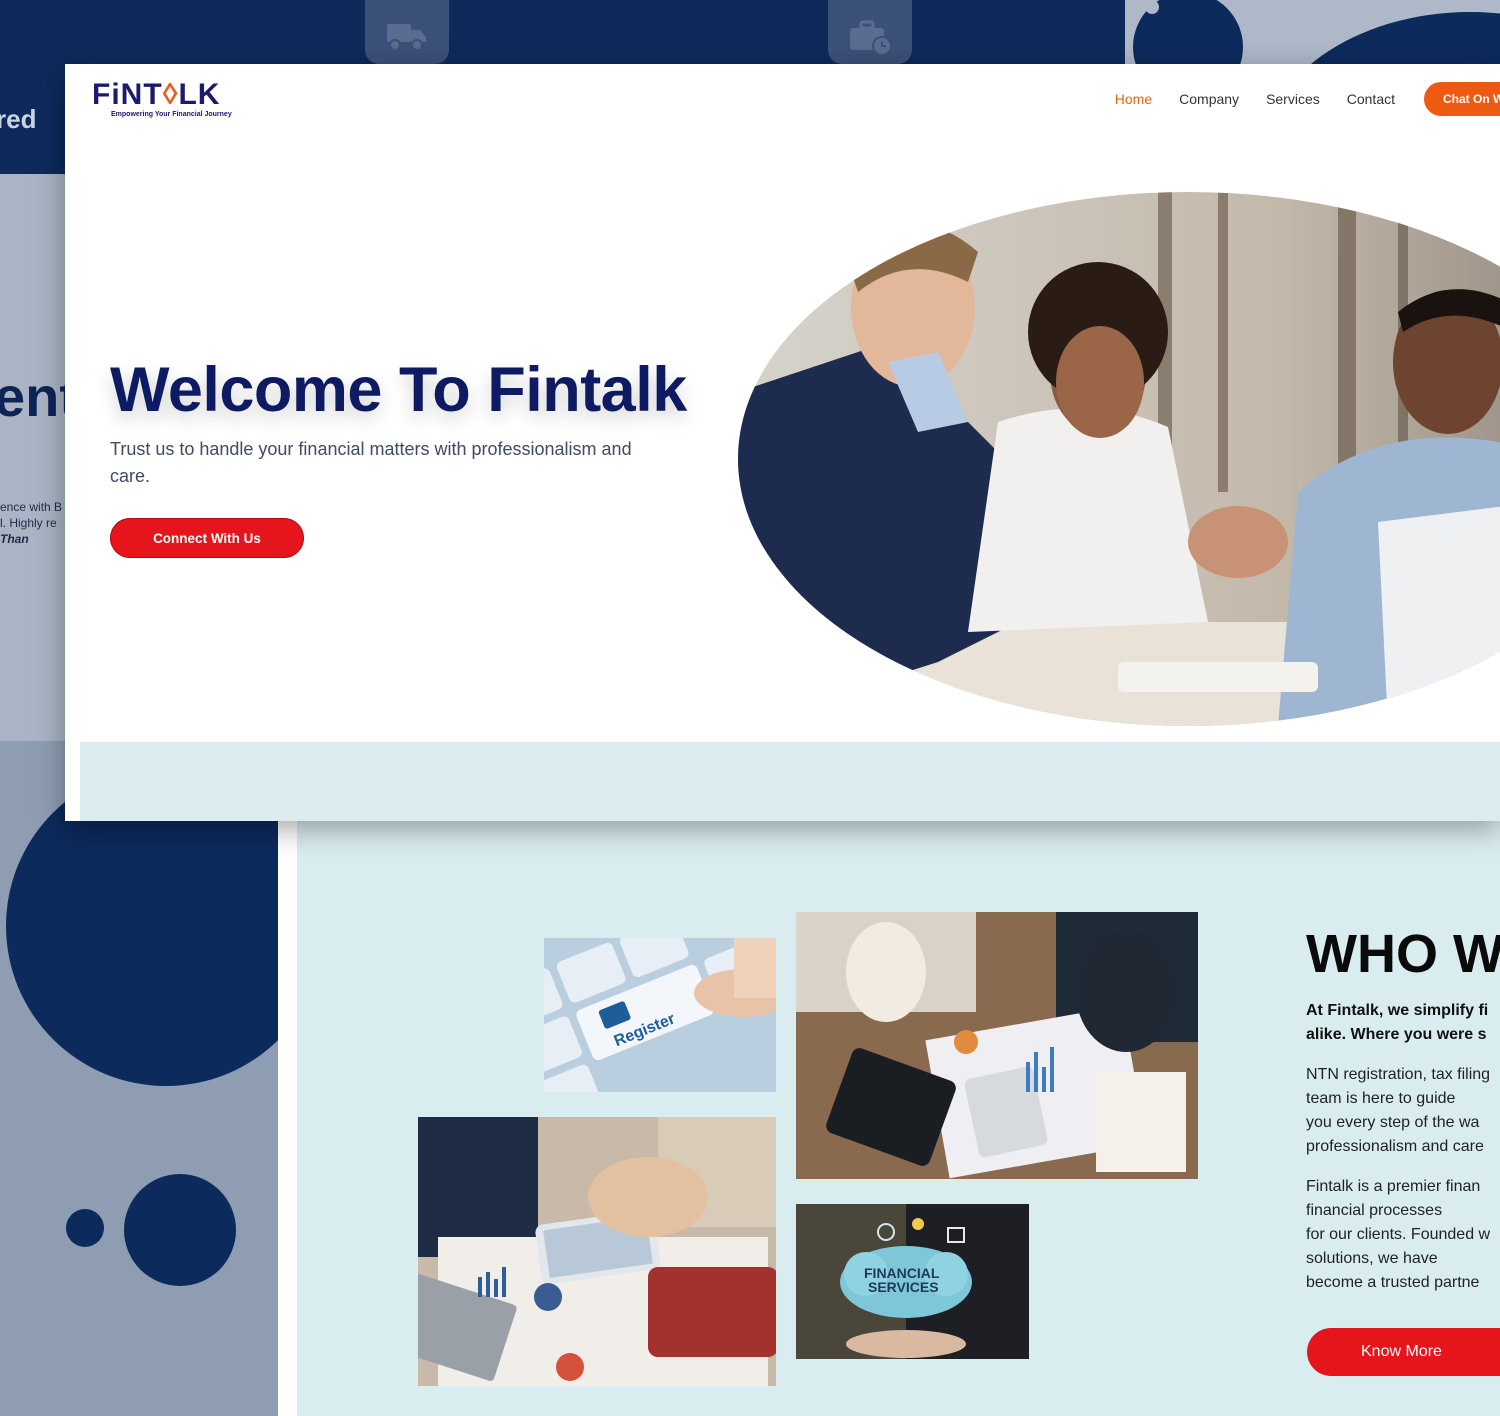  What do you see at coordinates (1374, 1210) in the screenshot?
I see `about-p2-line: financial processes` at bounding box center [1374, 1210].